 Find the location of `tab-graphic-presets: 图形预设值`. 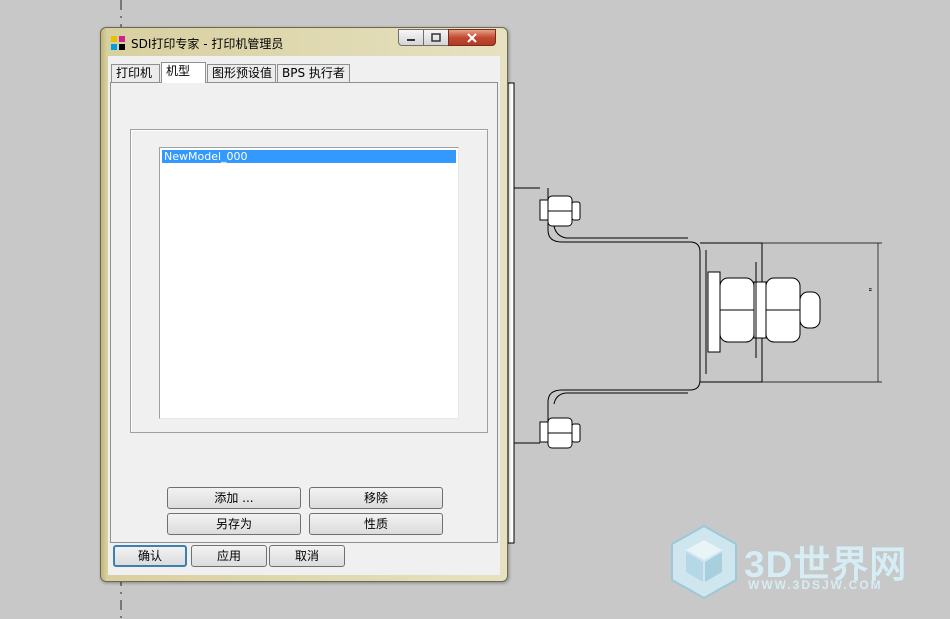

tab-graphic-presets: 图形预设值 is located at coordinates (241, 73).